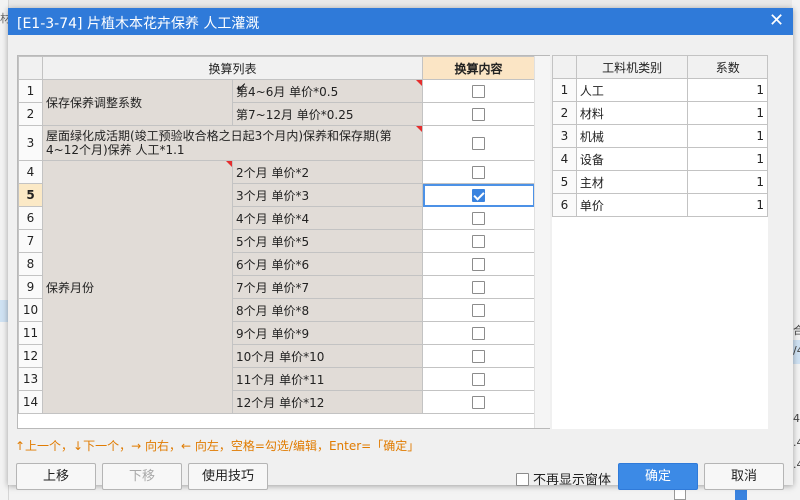 The image size is (800, 500). Describe the element at coordinates (70, 287) in the screenshot. I see `conversion-item-label: 保养月份` at that location.